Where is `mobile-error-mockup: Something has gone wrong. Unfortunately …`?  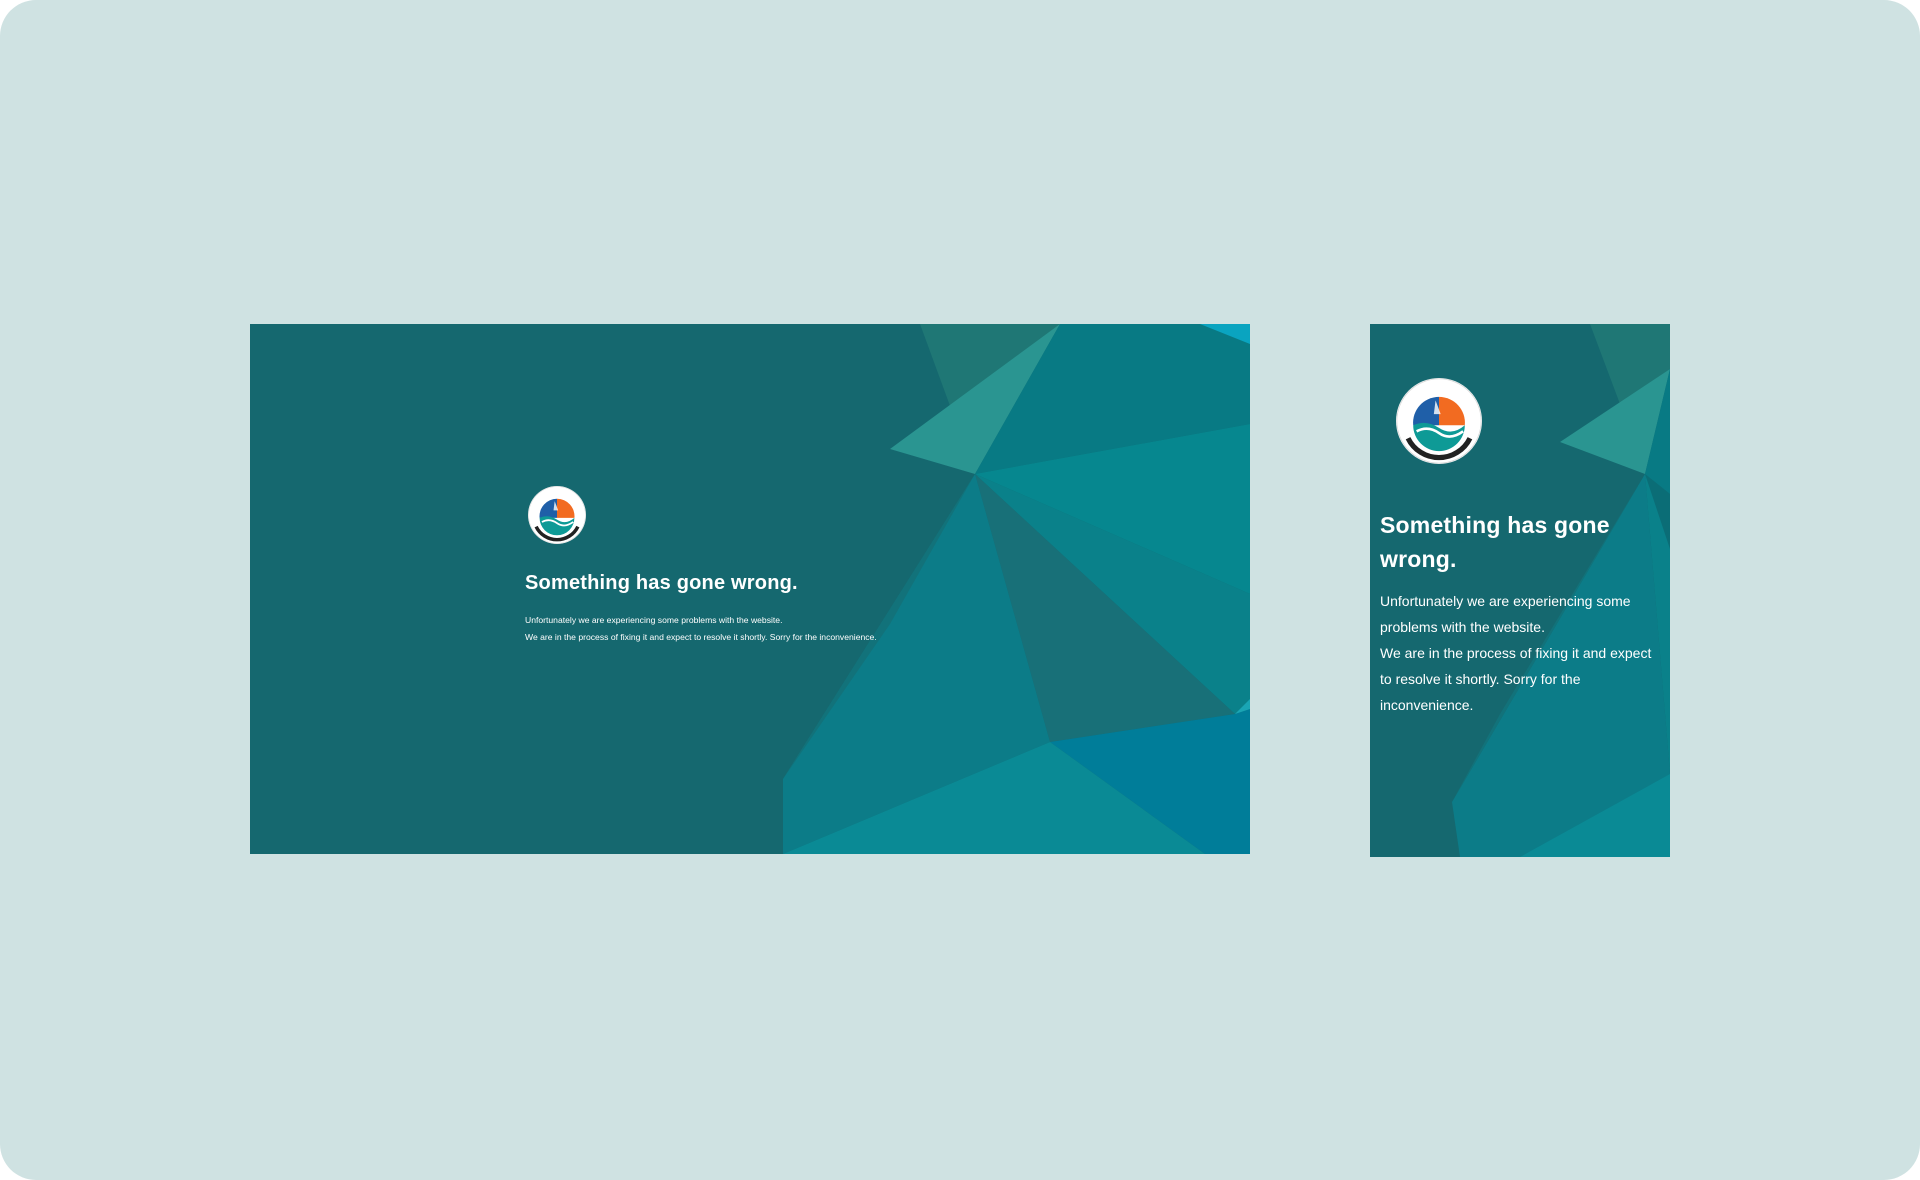
mobile-error-mockup: Something has gone wrong. Unfortunately … is located at coordinates (1520, 590).